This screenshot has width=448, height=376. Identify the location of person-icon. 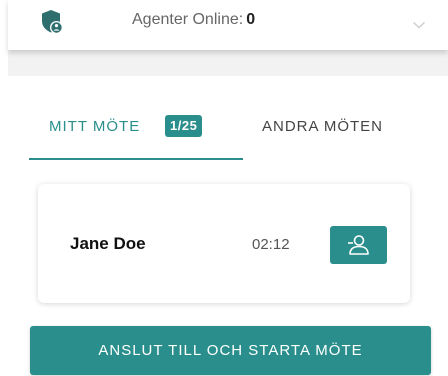
(358, 245).